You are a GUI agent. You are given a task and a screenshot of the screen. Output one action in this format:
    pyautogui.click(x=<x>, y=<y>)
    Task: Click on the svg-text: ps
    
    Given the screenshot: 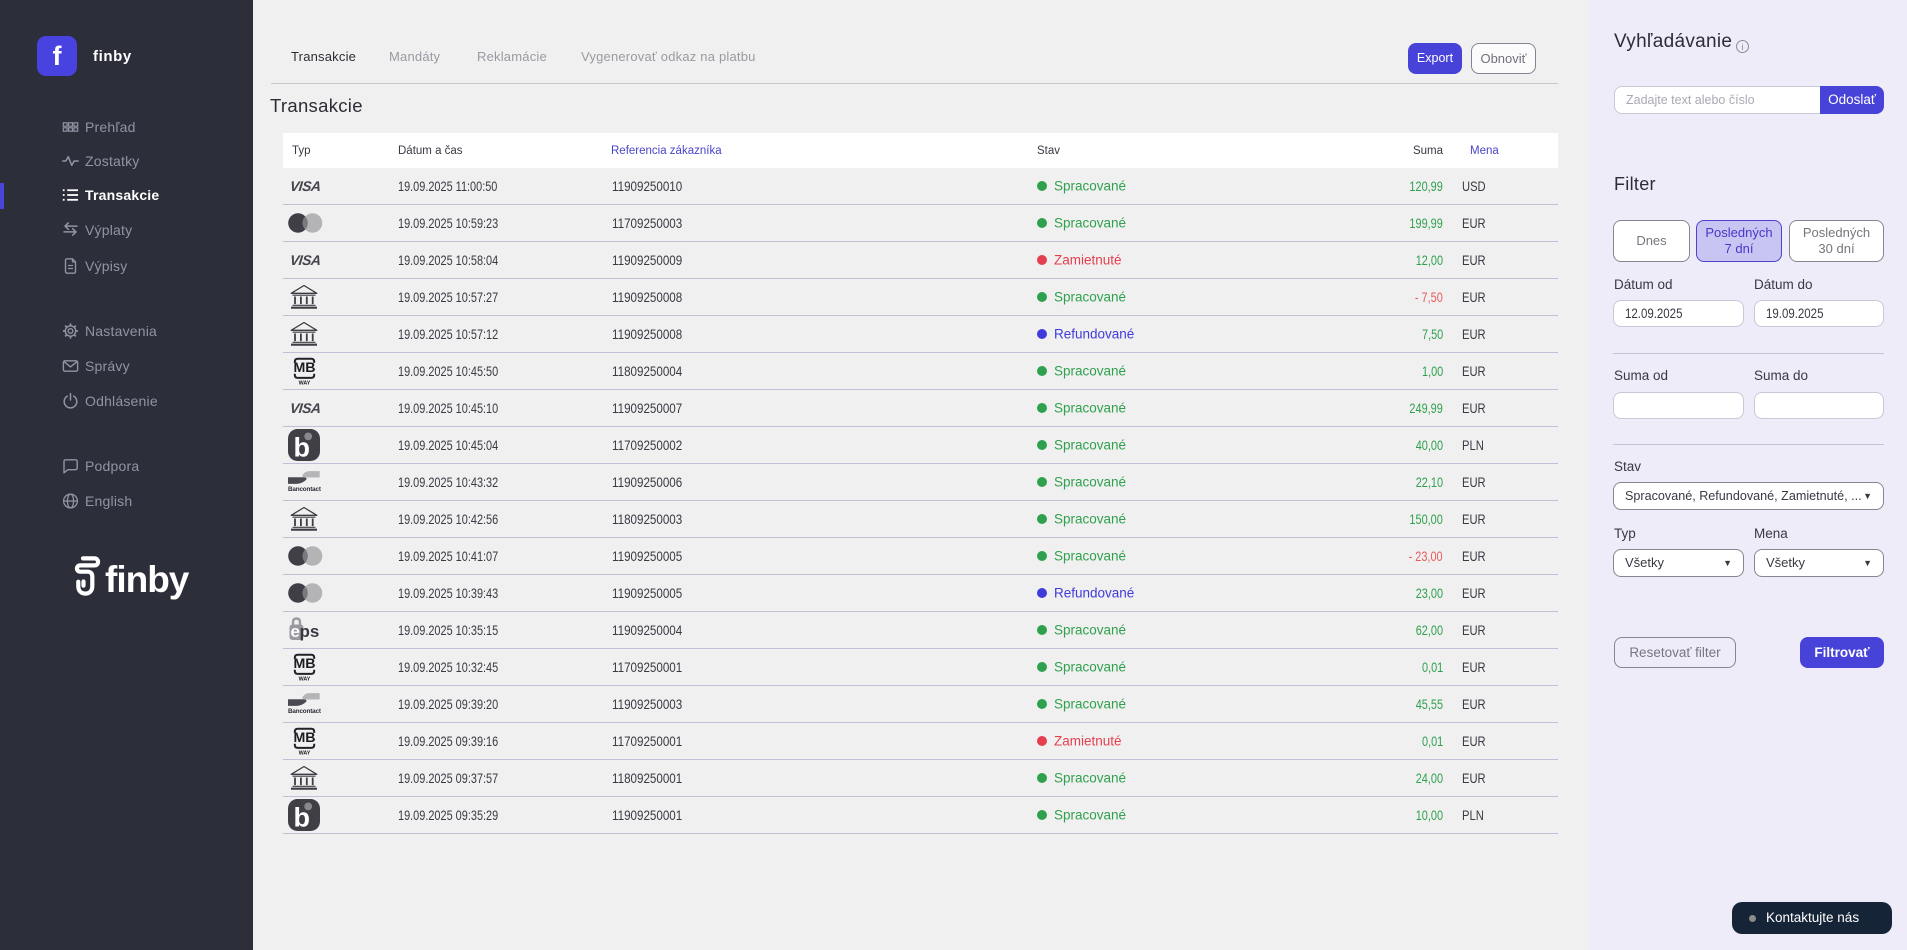 What is the action you would take?
    pyautogui.click(x=310, y=631)
    